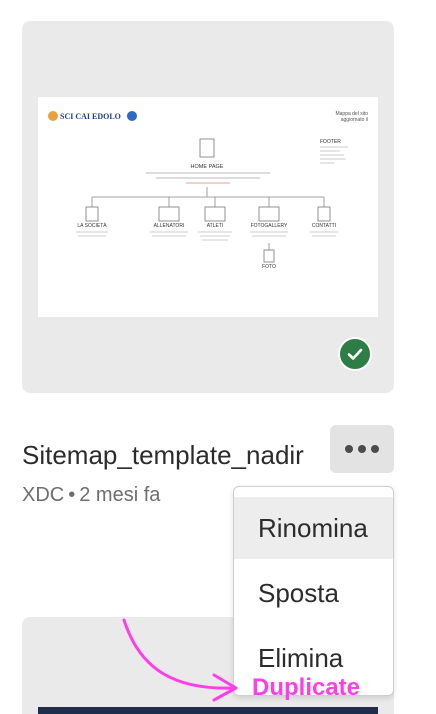  What do you see at coordinates (207, 167) in the screenshot?
I see `thumb-home-label: HOME PAGE` at bounding box center [207, 167].